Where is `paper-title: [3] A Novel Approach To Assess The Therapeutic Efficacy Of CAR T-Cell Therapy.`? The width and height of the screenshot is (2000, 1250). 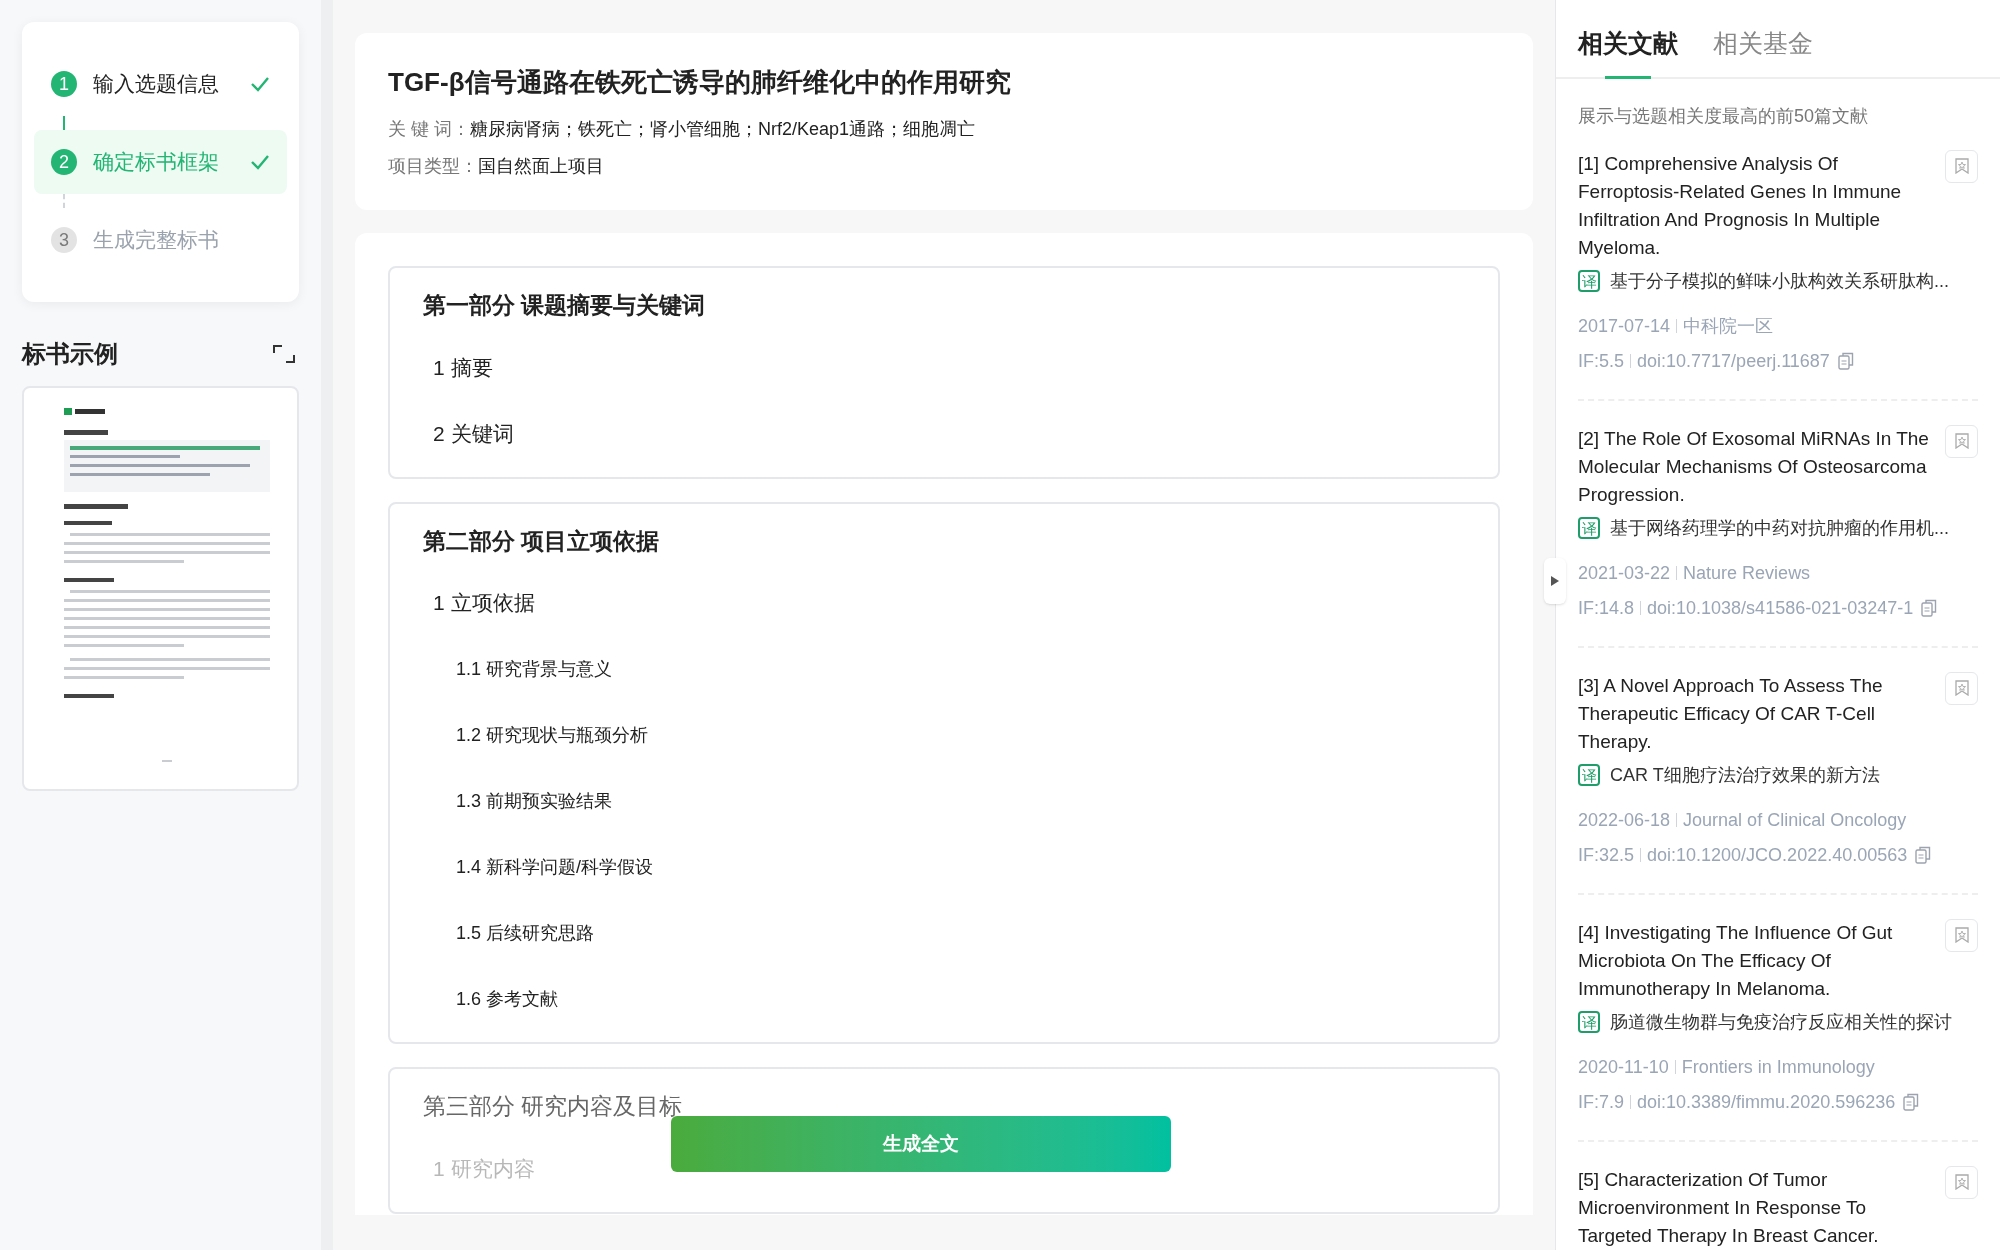
paper-title: [3] A Novel Approach To Assess The Therapeutic Efficacy Of CAR T-Cell Therapy. is located at coordinates (1757, 713).